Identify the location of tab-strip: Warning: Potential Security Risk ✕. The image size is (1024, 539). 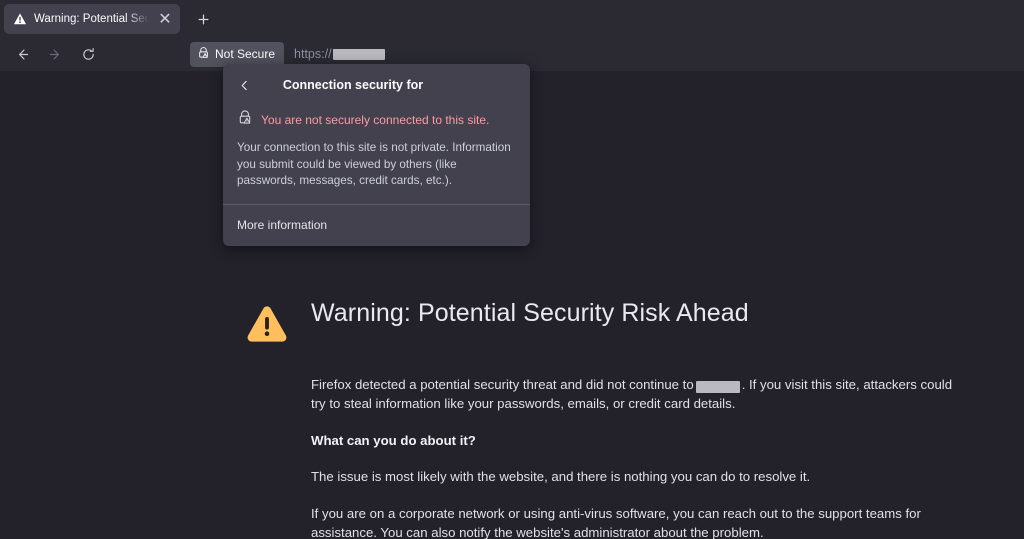
(512, 19).